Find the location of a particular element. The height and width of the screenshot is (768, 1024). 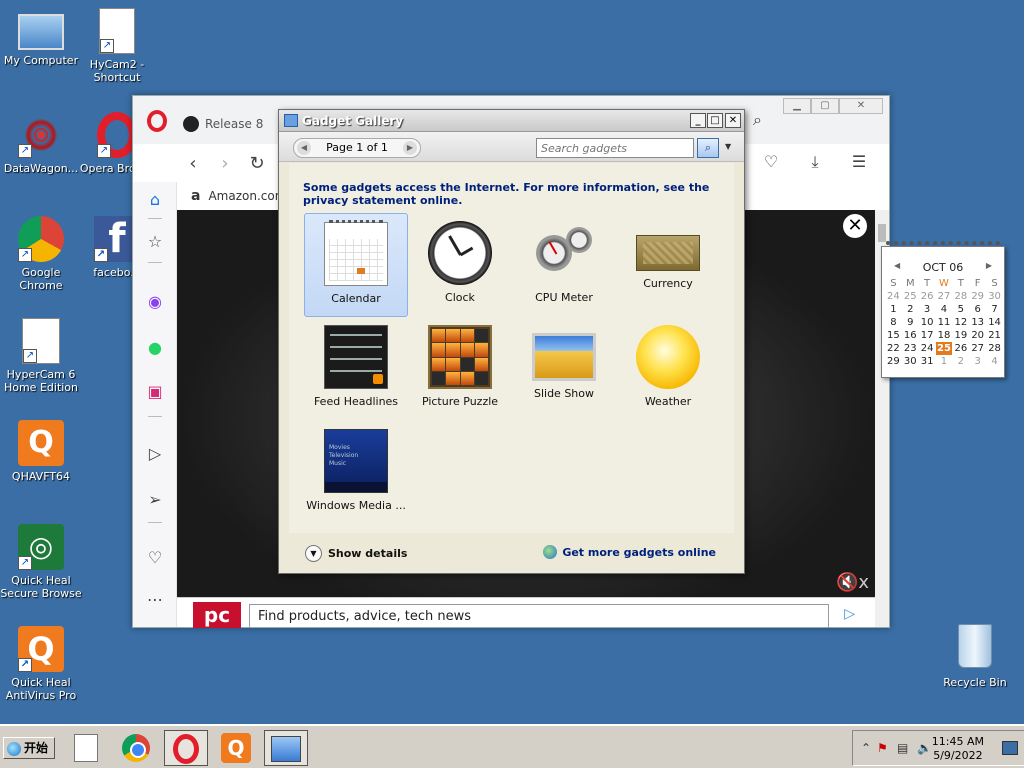

taskbar-quick-heal: Q is located at coordinates (236, 748).